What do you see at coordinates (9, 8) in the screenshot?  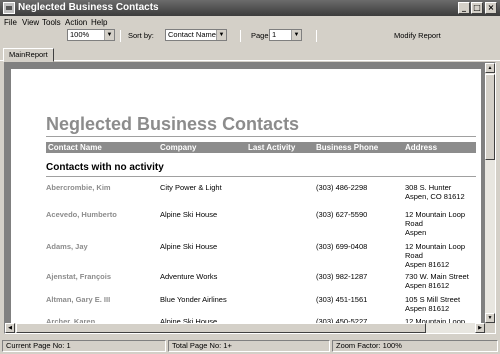 I see `app-icon` at bounding box center [9, 8].